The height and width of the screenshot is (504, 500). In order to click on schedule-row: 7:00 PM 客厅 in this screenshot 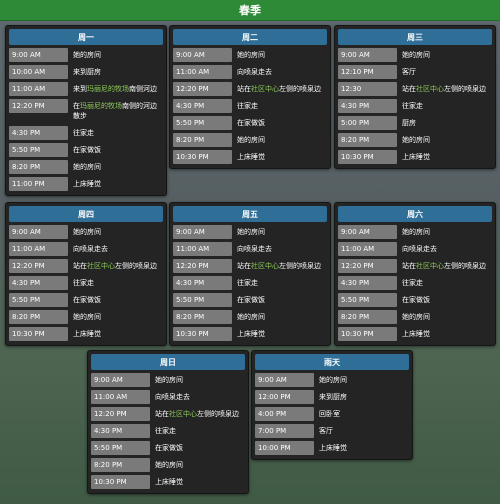, I will do `click(332, 431)`.